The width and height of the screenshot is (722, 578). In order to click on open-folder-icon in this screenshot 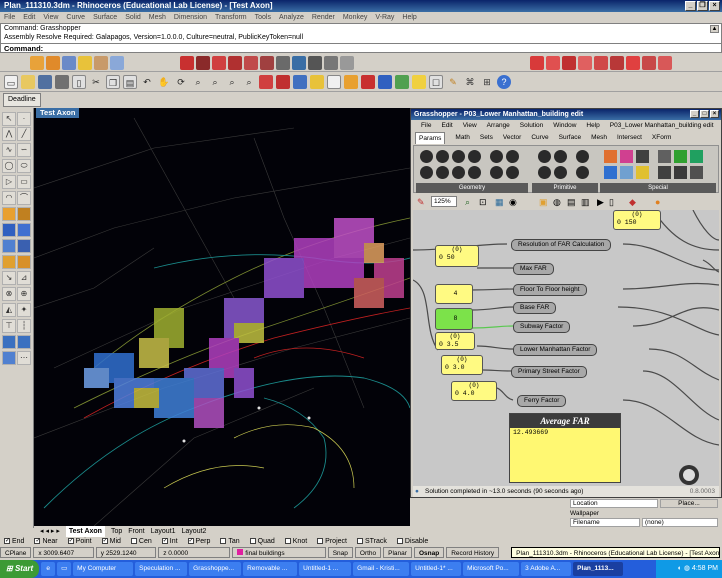, I will do `click(28, 82)`.